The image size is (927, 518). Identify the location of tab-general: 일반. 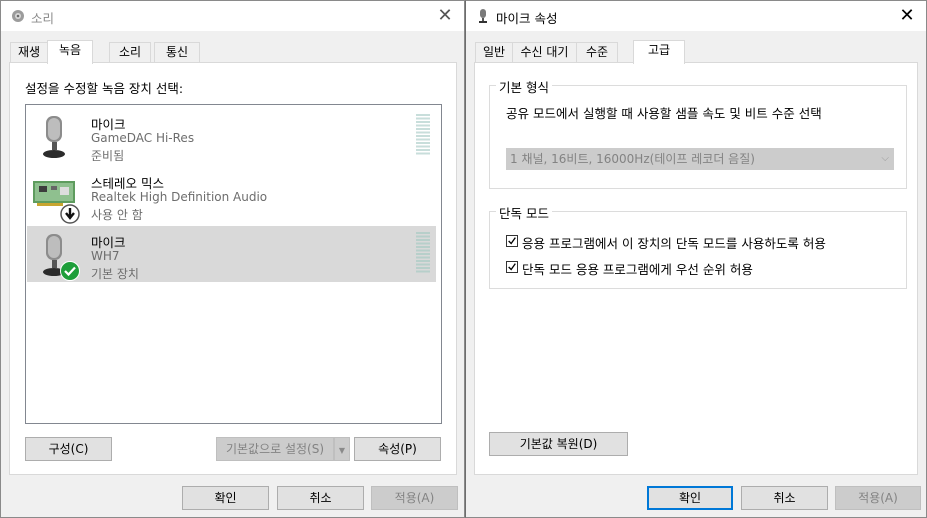
(494, 52).